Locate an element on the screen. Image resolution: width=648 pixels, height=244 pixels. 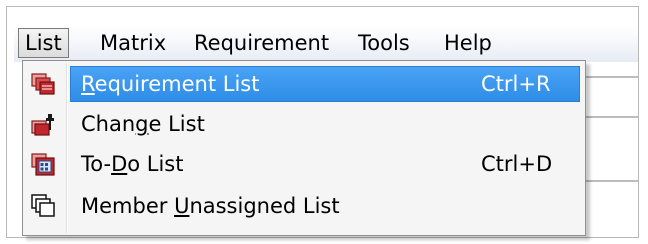
menu-help: Help is located at coordinates (468, 43).